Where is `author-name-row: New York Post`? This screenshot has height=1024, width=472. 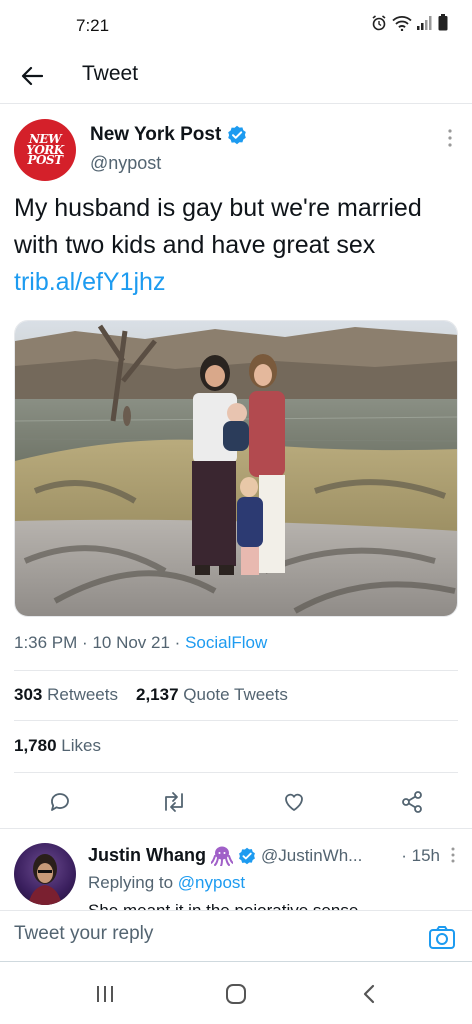 author-name-row: New York Post is located at coordinates (168, 135).